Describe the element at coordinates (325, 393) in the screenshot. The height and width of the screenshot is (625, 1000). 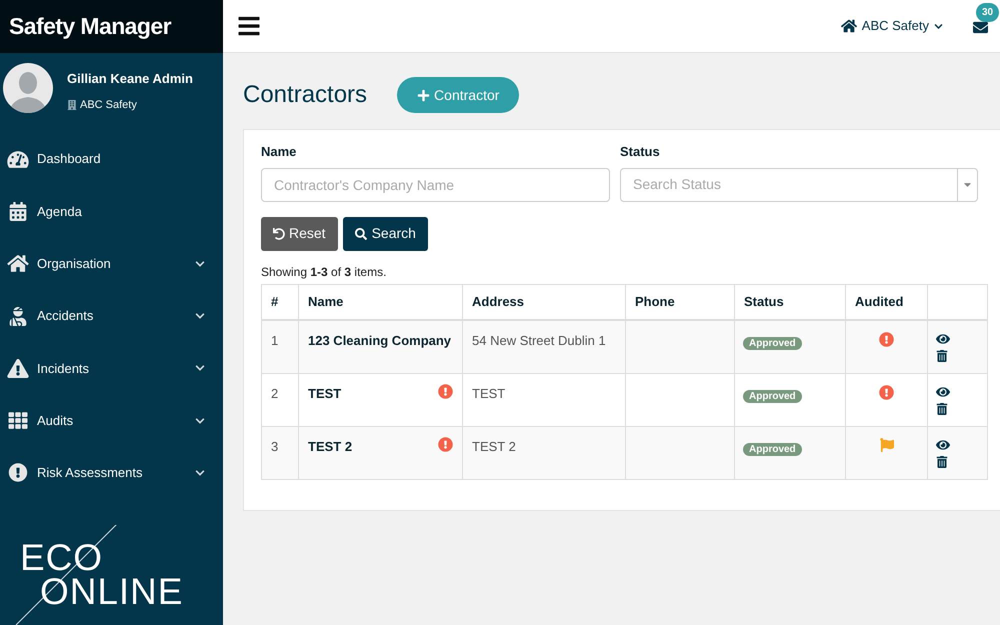
I see `contractor-name: TEST` at that location.